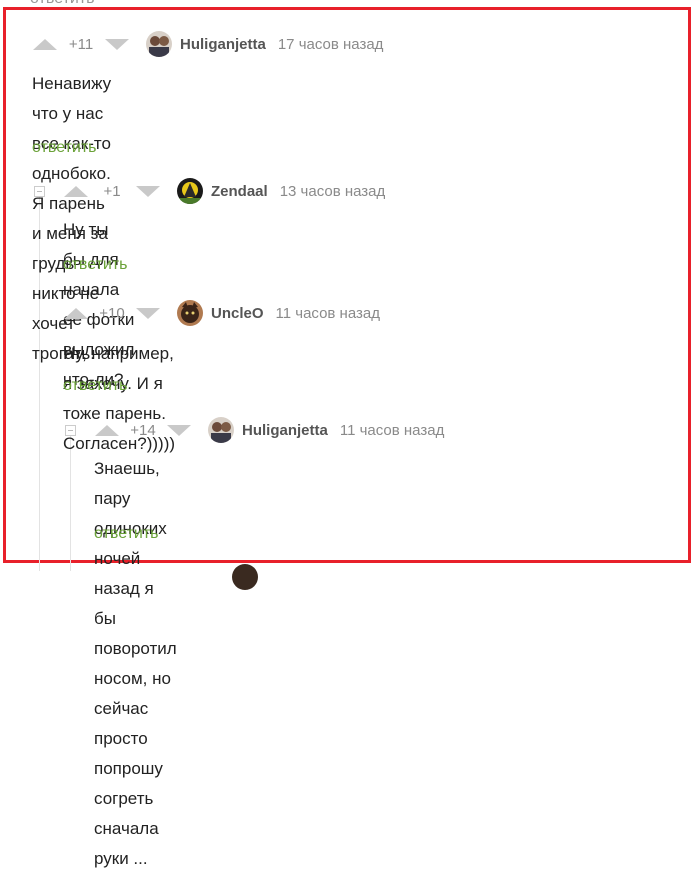  Describe the element at coordinates (332, 191) in the screenshot. I see `timestamp: 13 часов назад` at that location.